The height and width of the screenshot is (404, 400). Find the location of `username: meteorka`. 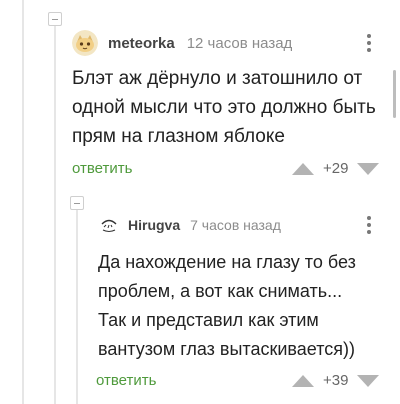

username: meteorka is located at coordinates (141, 43).